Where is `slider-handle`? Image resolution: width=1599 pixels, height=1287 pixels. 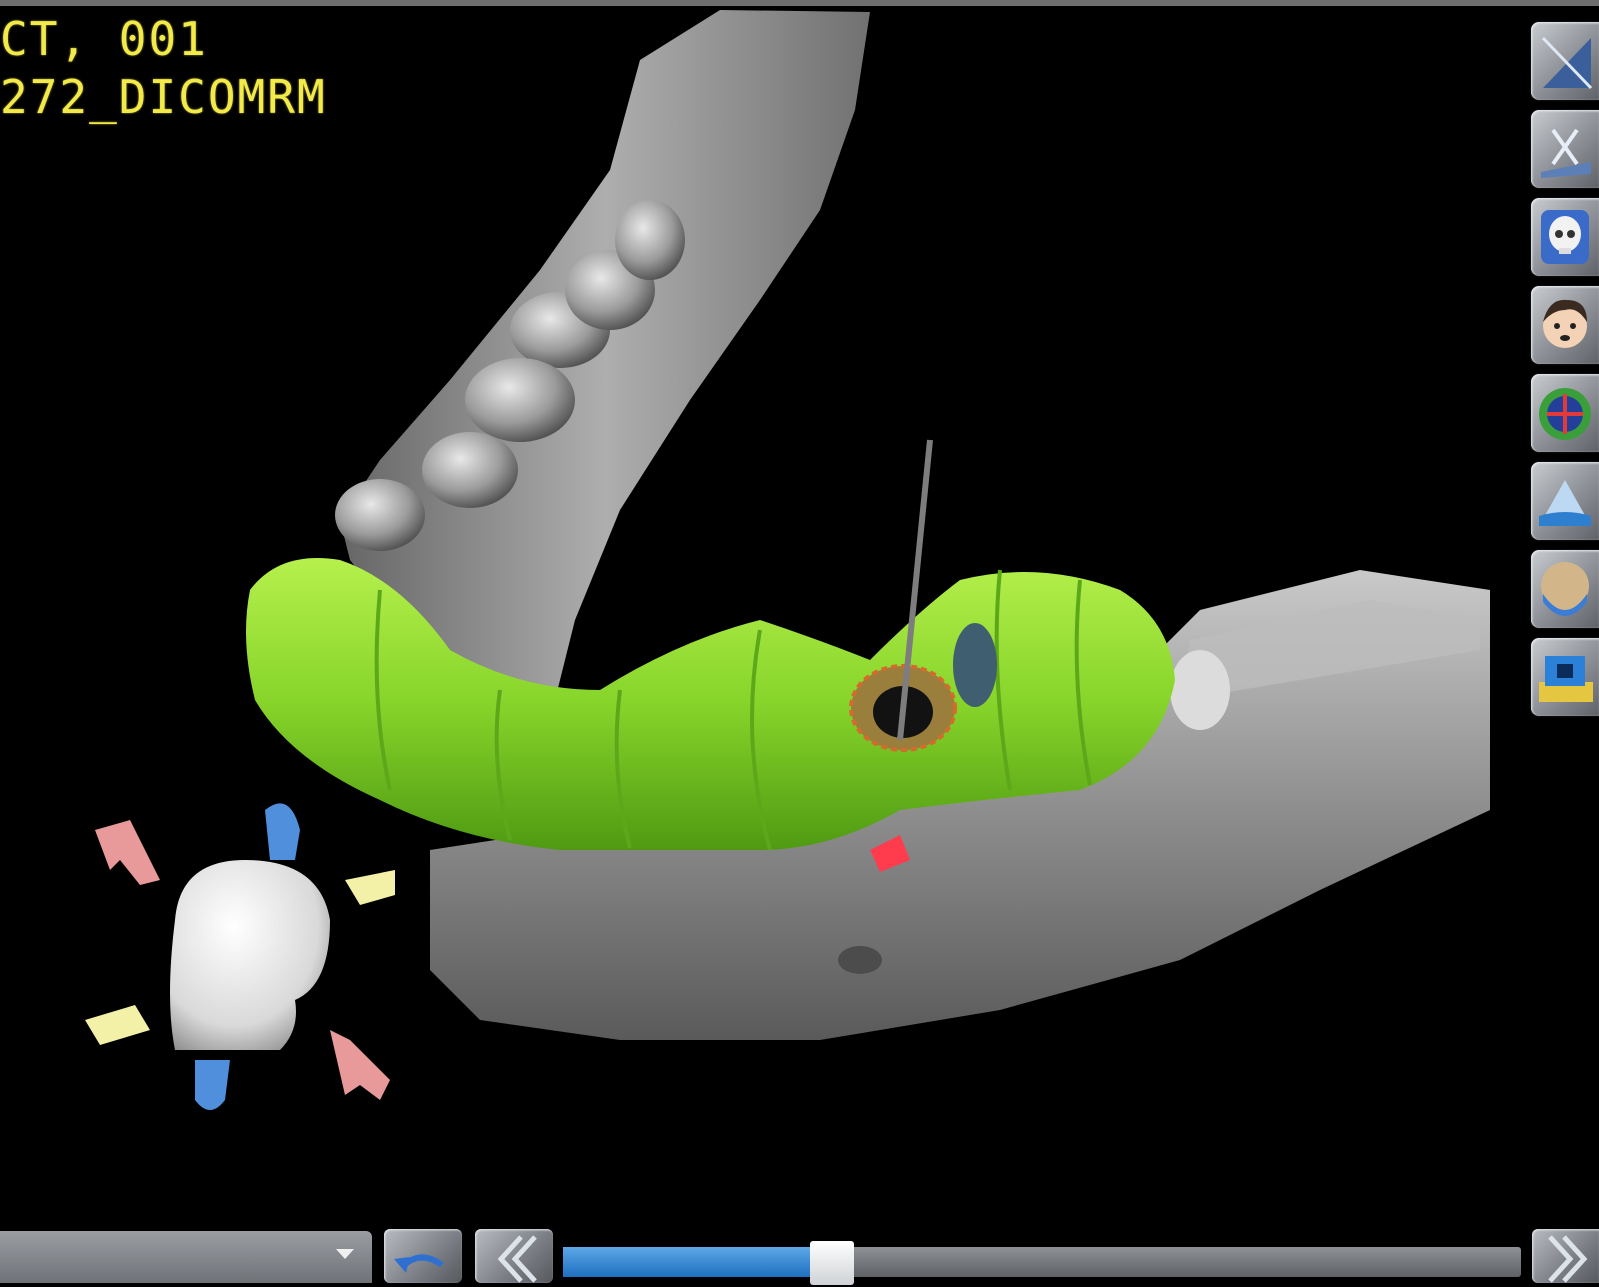 slider-handle is located at coordinates (832, 1263).